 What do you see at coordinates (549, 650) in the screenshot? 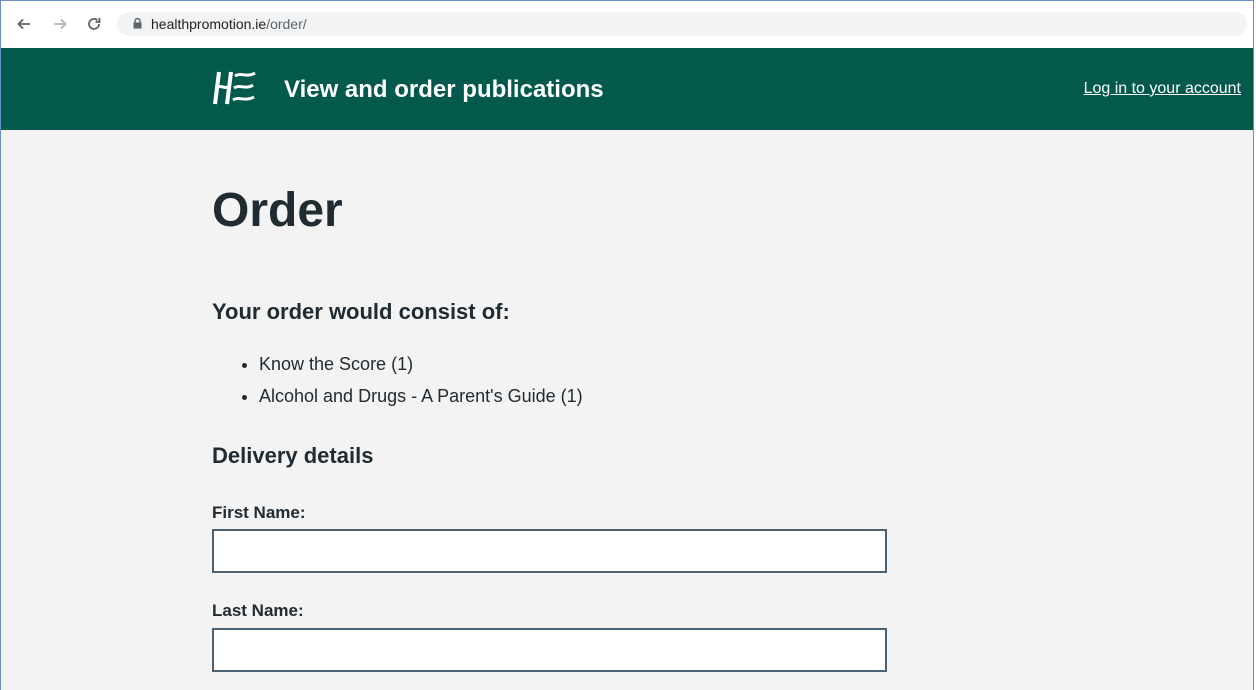
I see `last-name-input` at bounding box center [549, 650].